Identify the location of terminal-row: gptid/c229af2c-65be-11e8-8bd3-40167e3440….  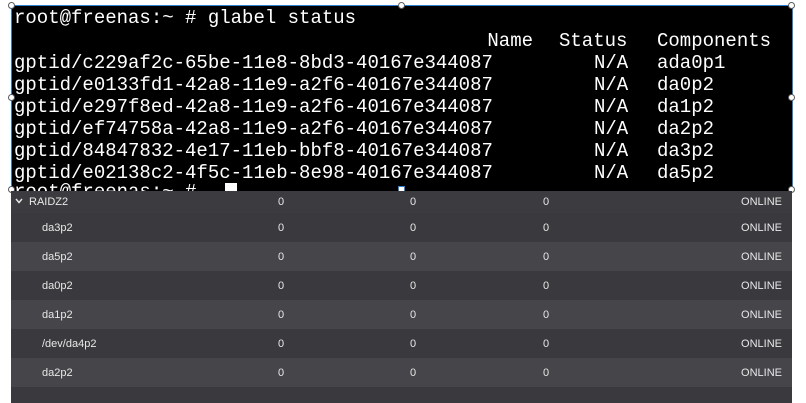
(401, 63).